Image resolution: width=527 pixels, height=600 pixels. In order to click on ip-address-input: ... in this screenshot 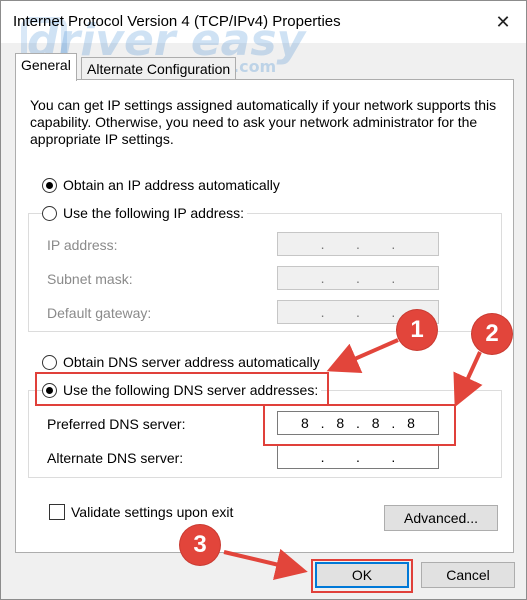, I will do `click(358, 244)`.